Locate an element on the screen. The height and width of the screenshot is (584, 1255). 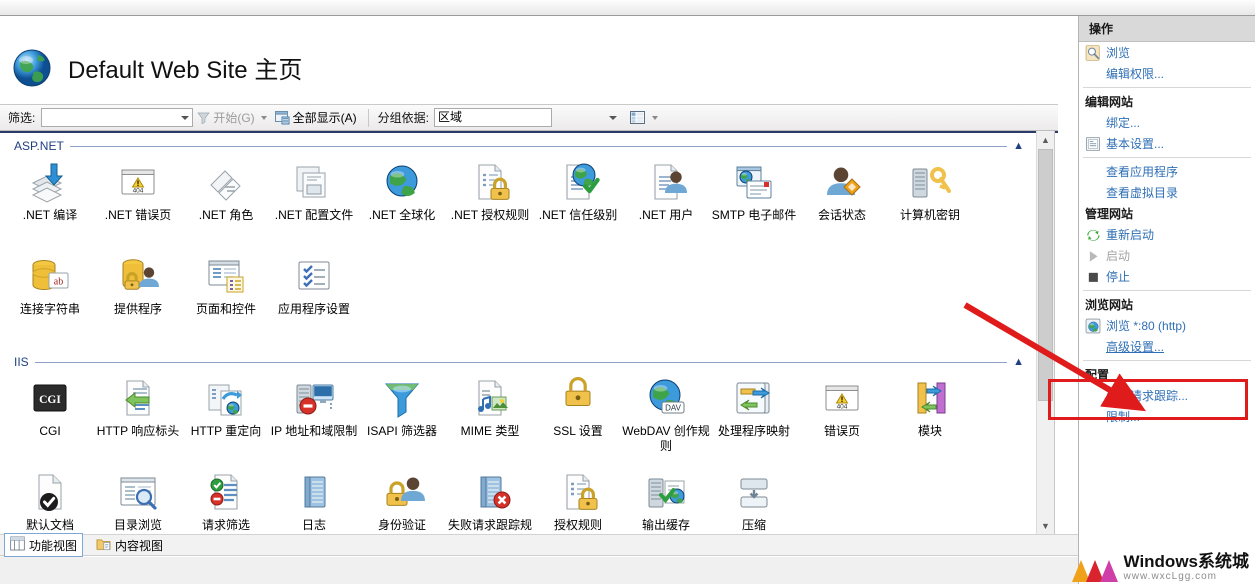
feature-tile: 404 .NET 错误页 is located at coordinates (138, 191).